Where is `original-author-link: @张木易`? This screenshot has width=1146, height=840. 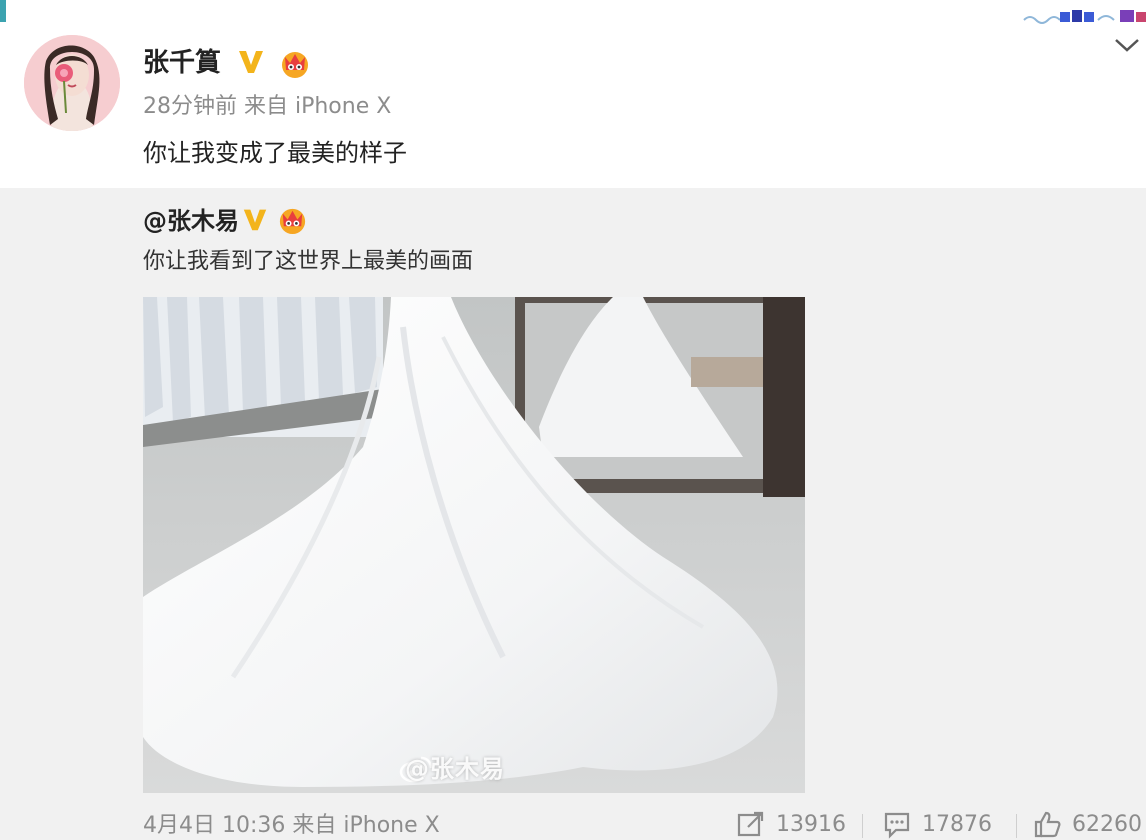 original-author-link: @张木易 is located at coordinates (191, 221).